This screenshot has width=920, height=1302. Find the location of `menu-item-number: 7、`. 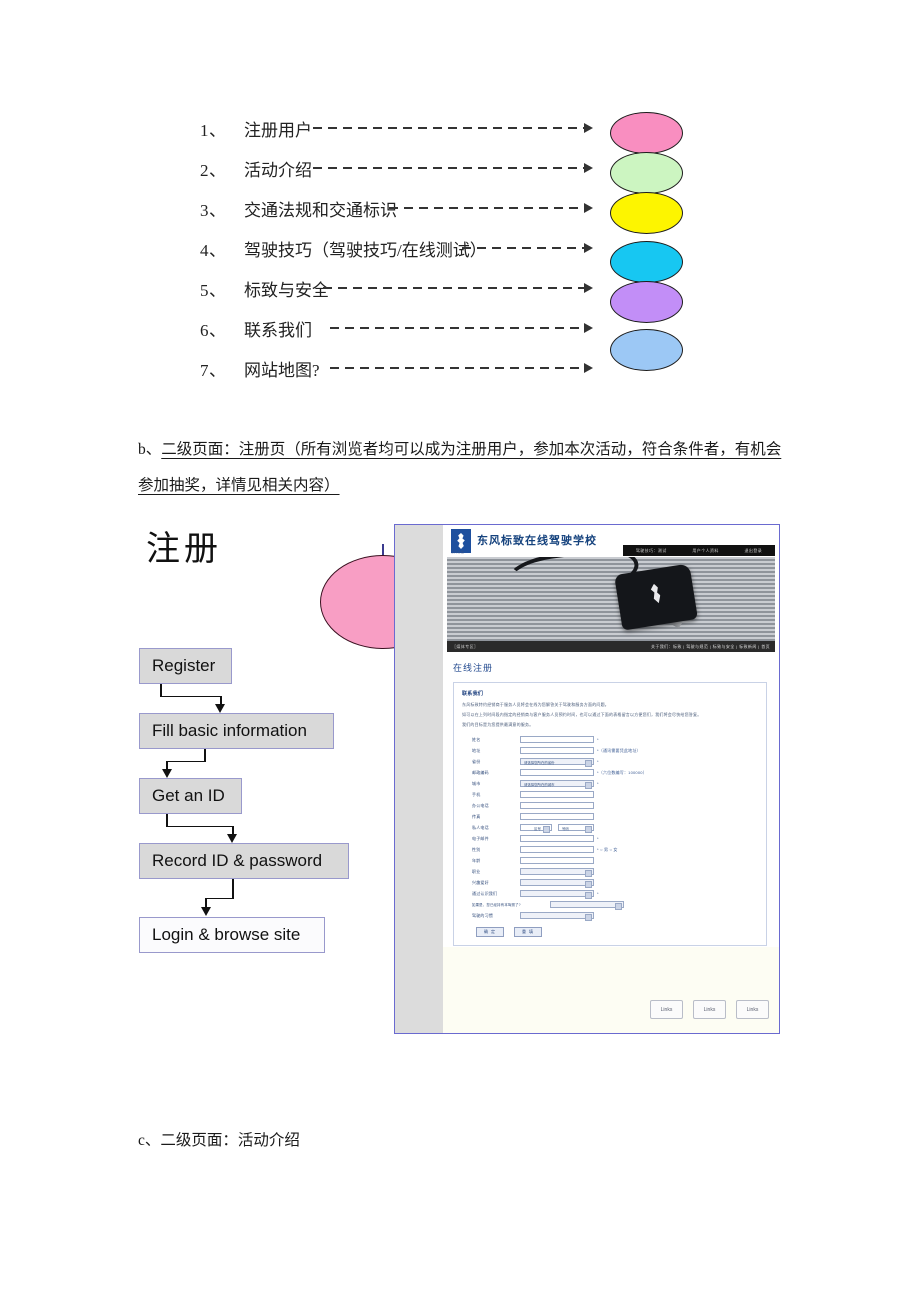

menu-item-number: 7、 is located at coordinates (213, 370).